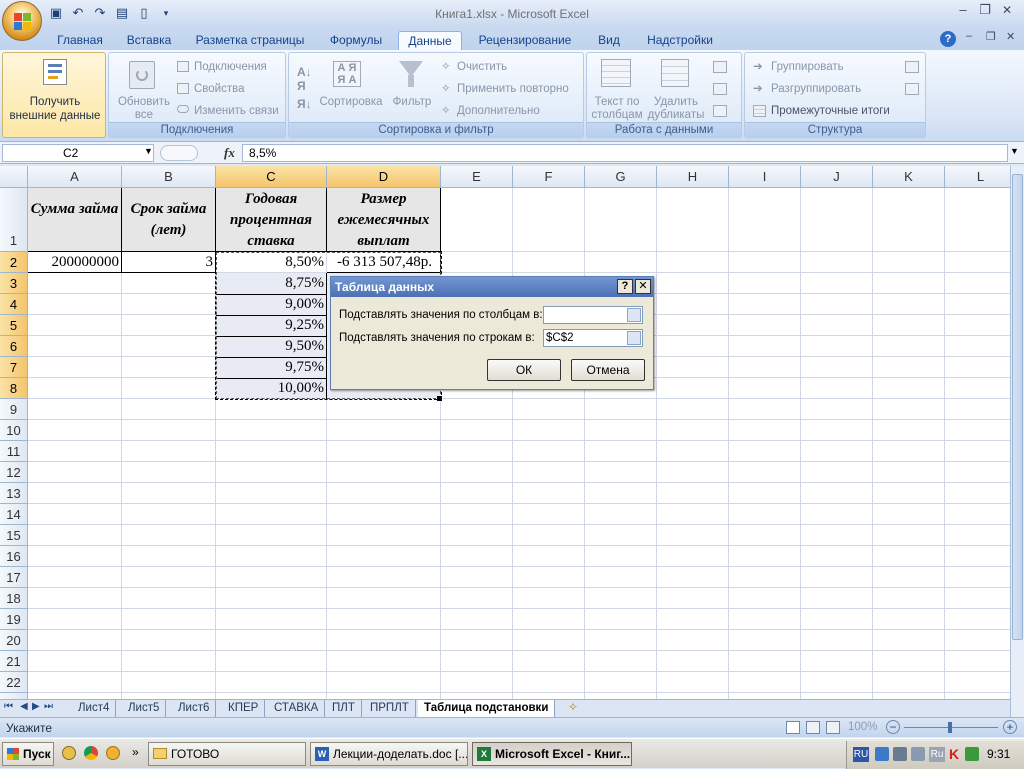 The width and height of the screenshot is (1024, 769). What do you see at coordinates (14, 682) in the screenshot?
I see `row-header-22: 22` at bounding box center [14, 682].